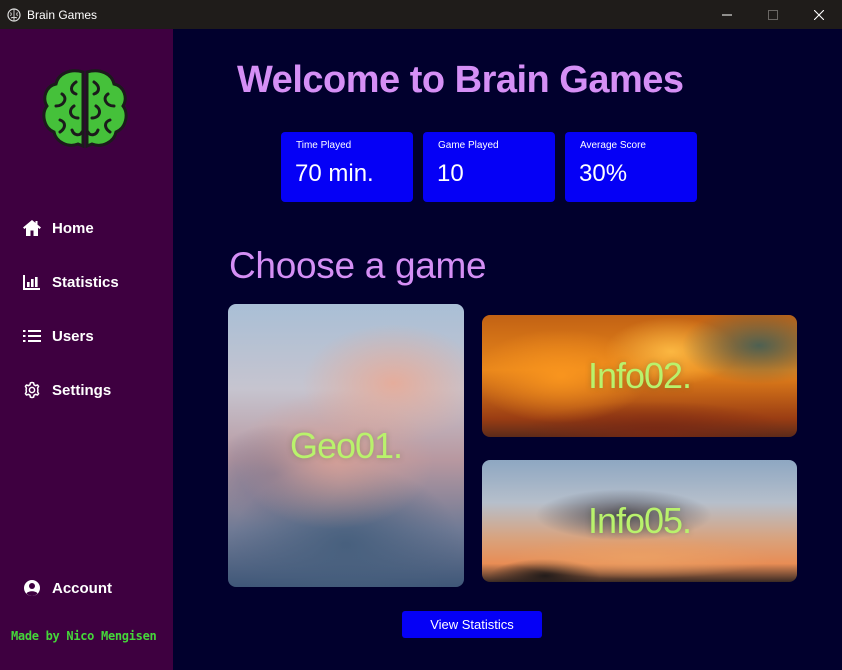 Image resolution: width=842 pixels, height=670 pixels. What do you see at coordinates (13, 14) in the screenshot?
I see `brain-app-icon` at bounding box center [13, 14].